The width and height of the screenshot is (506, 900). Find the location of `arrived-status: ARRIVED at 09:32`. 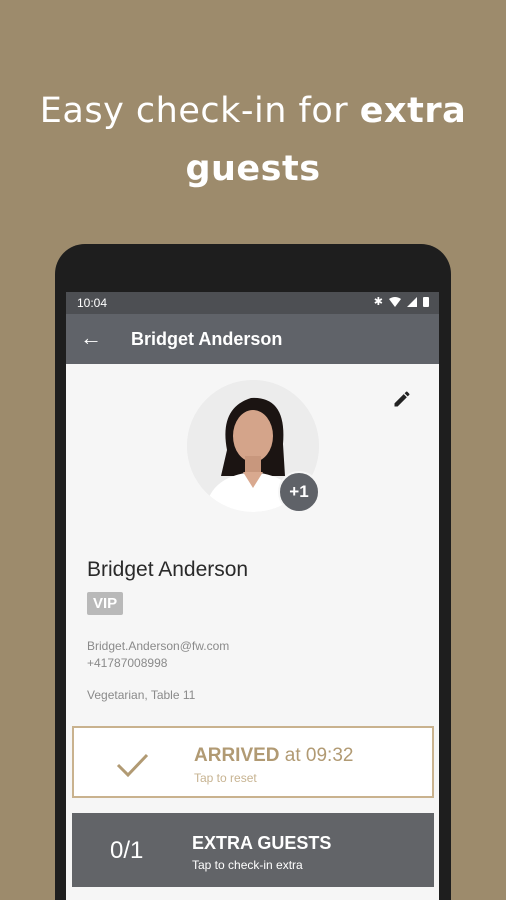

arrived-status: ARRIVED at 09:32 is located at coordinates (273, 756).